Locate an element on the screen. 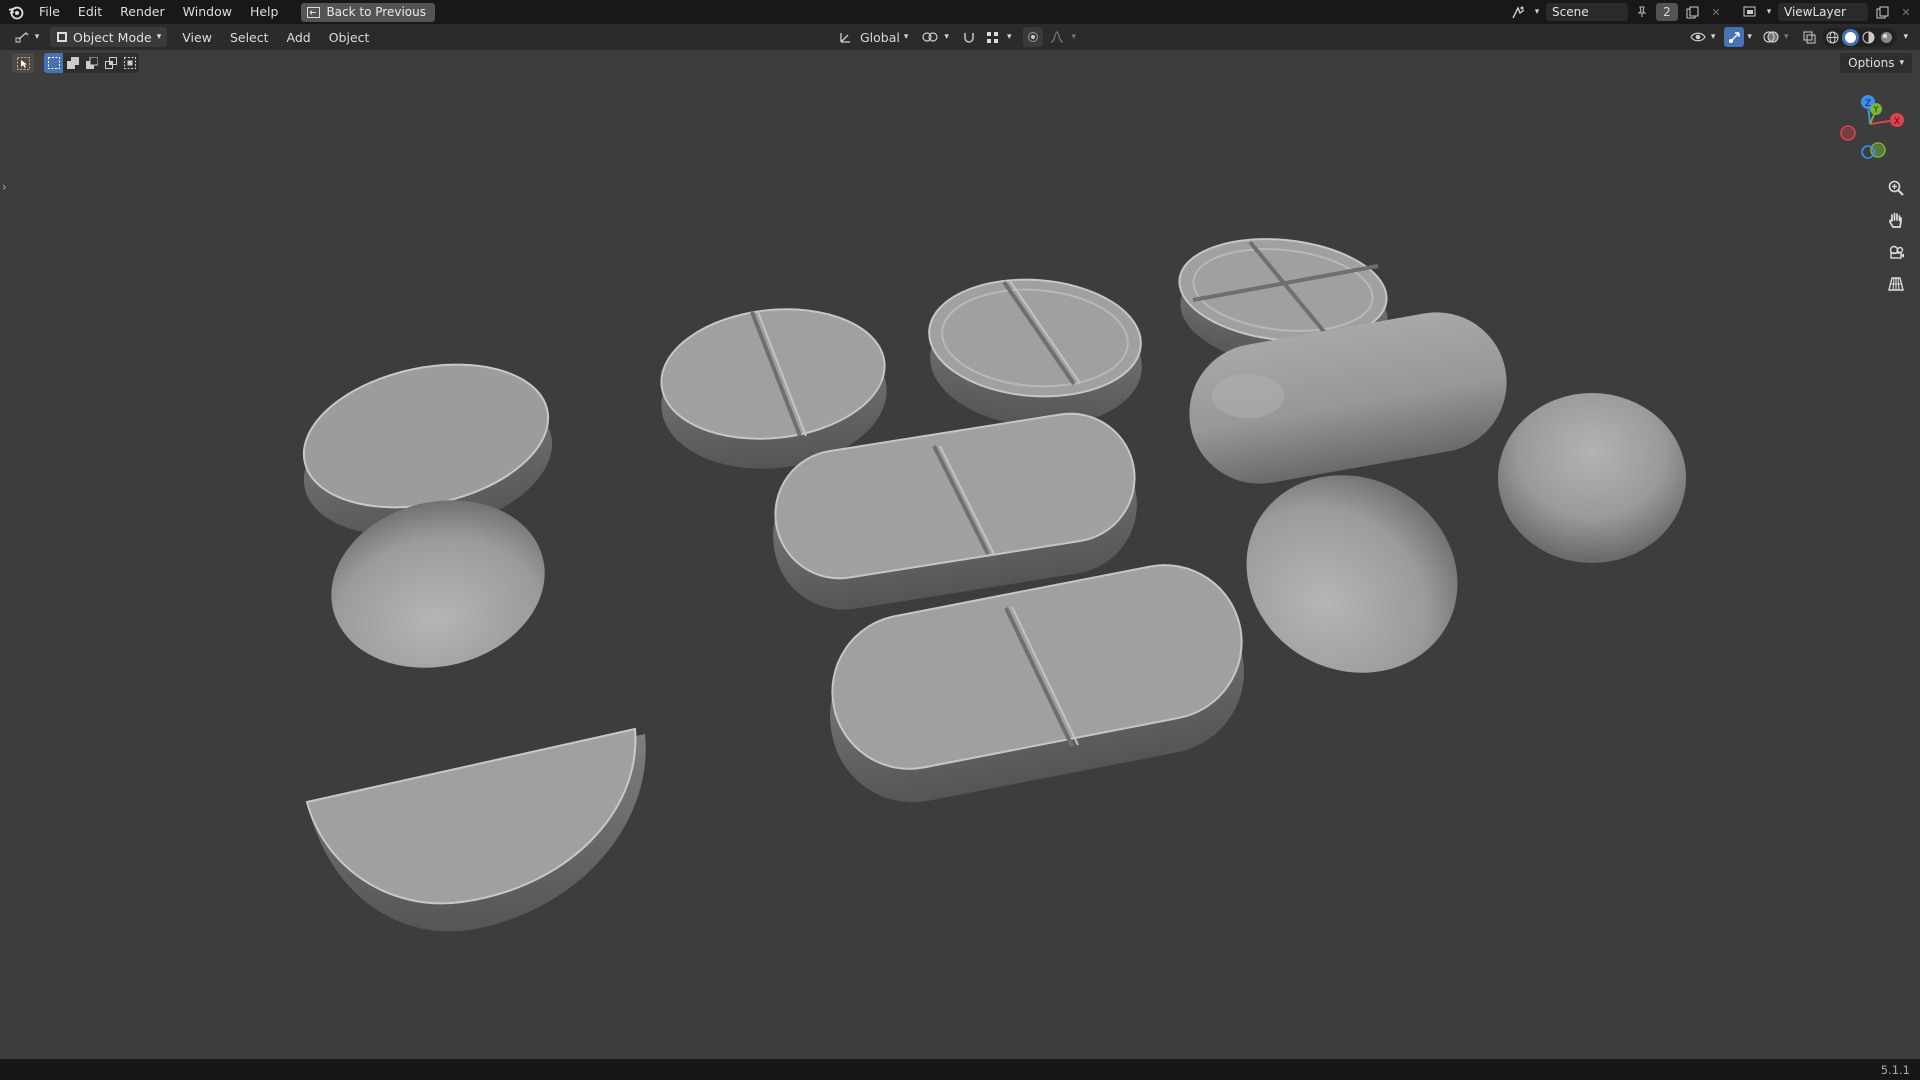  menu-view: View is located at coordinates (197, 37).